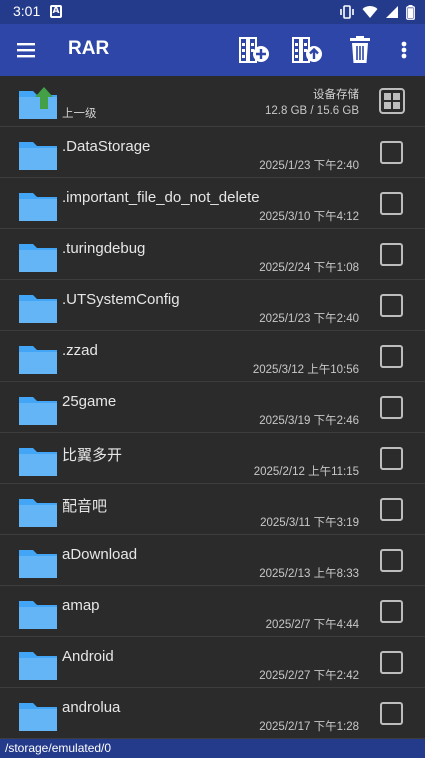 The image size is (425, 758). I want to click on path-bar: /storage/emulated/0, so click(212, 748).